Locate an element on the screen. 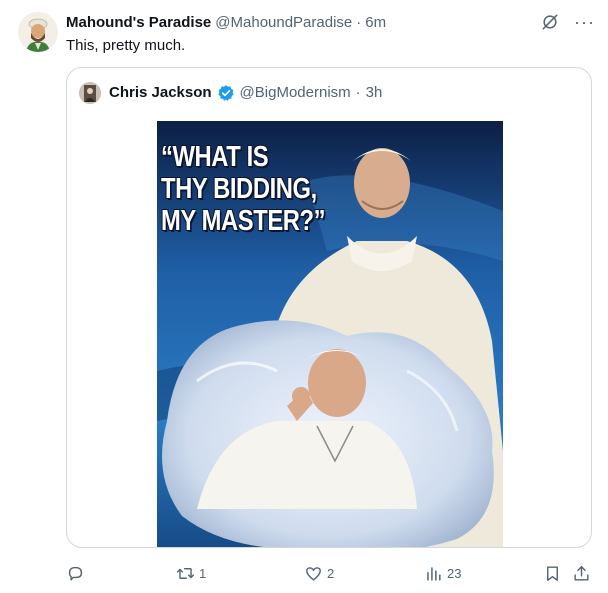 This screenshot has width=608, height=593. tweet-action-bar: 1 2 23 is located at coordinates (329, 573).